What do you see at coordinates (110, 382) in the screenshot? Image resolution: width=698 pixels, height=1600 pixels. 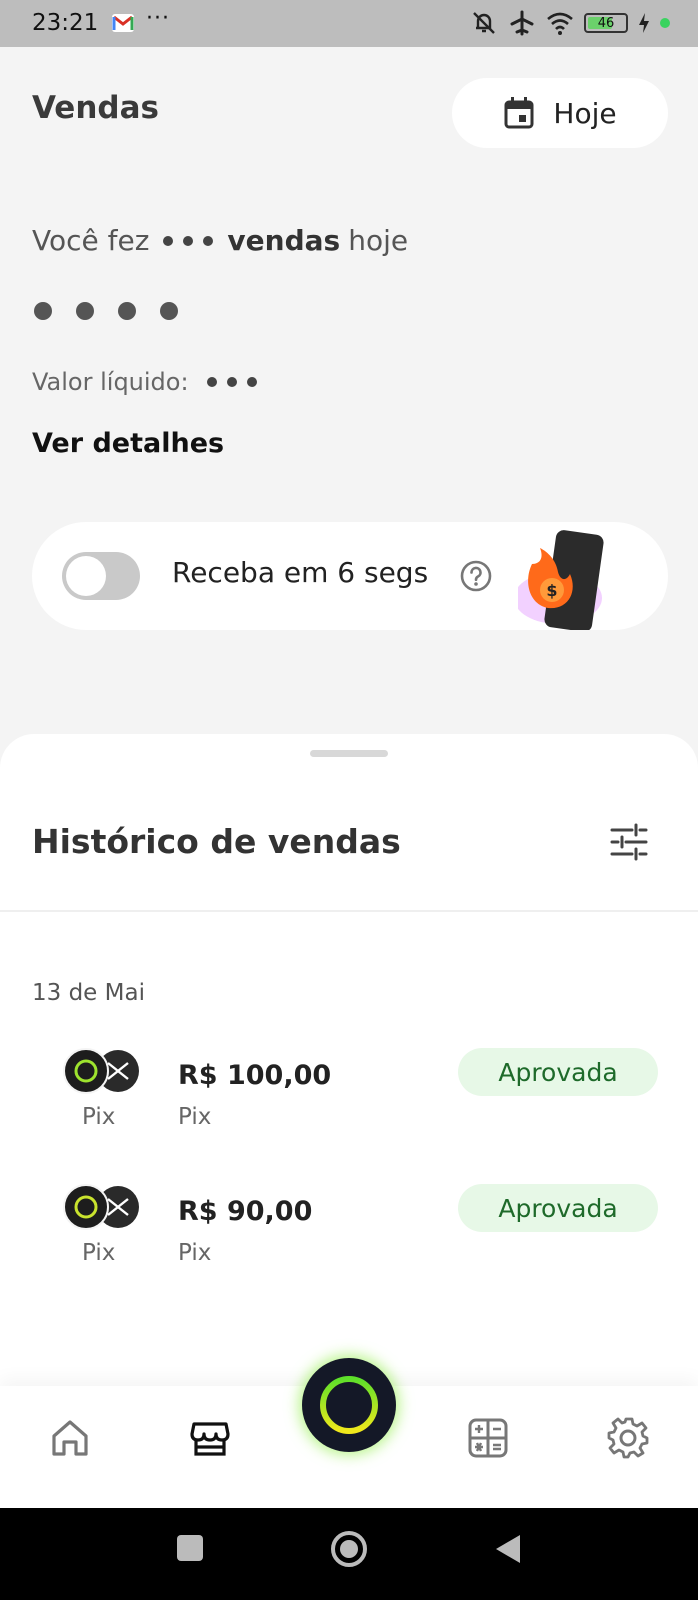 I see `net-value-label: Valor líquido:` at bounding box center [110, 382].